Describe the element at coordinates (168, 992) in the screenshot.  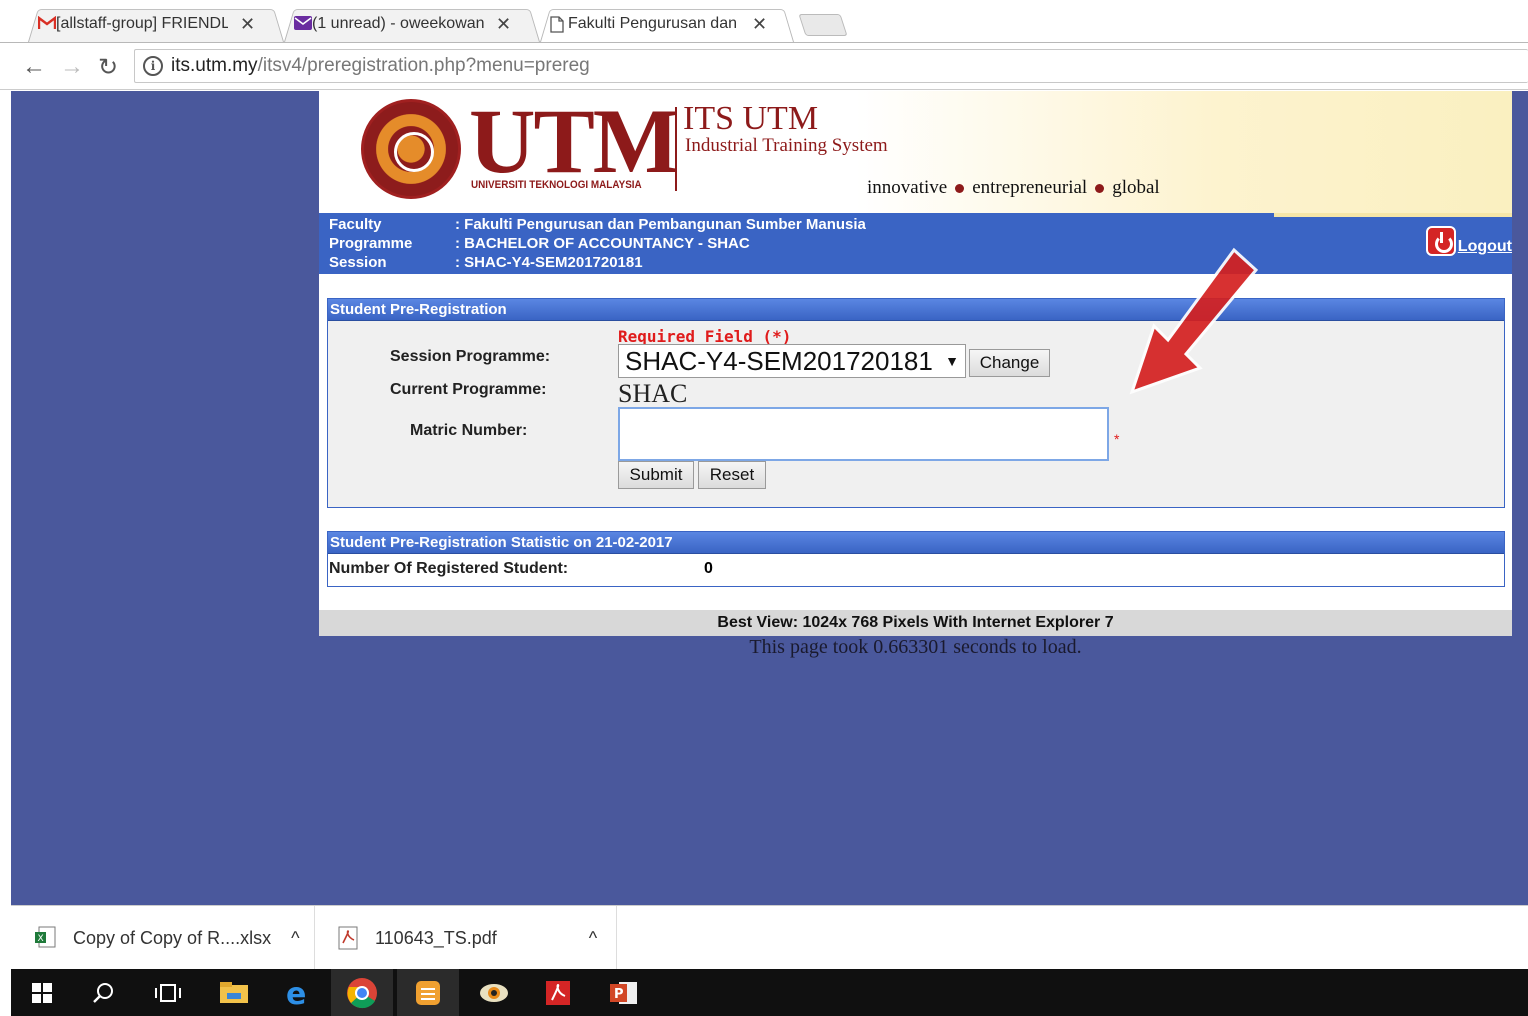
I see `task-view-icon` at that location.